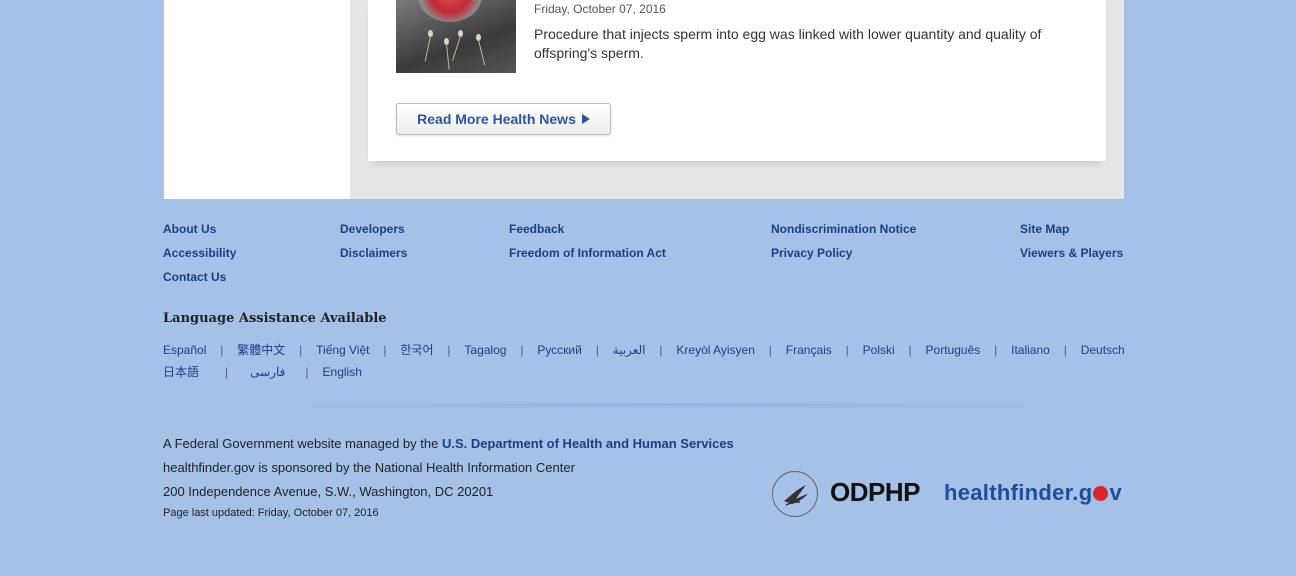 This screenshot has width=1296, height=576. What do you see at coordinates (199, 277) in the screenshot?
I see `footer-link-contact-us: Contact Us` at bounding box center [199, 277].